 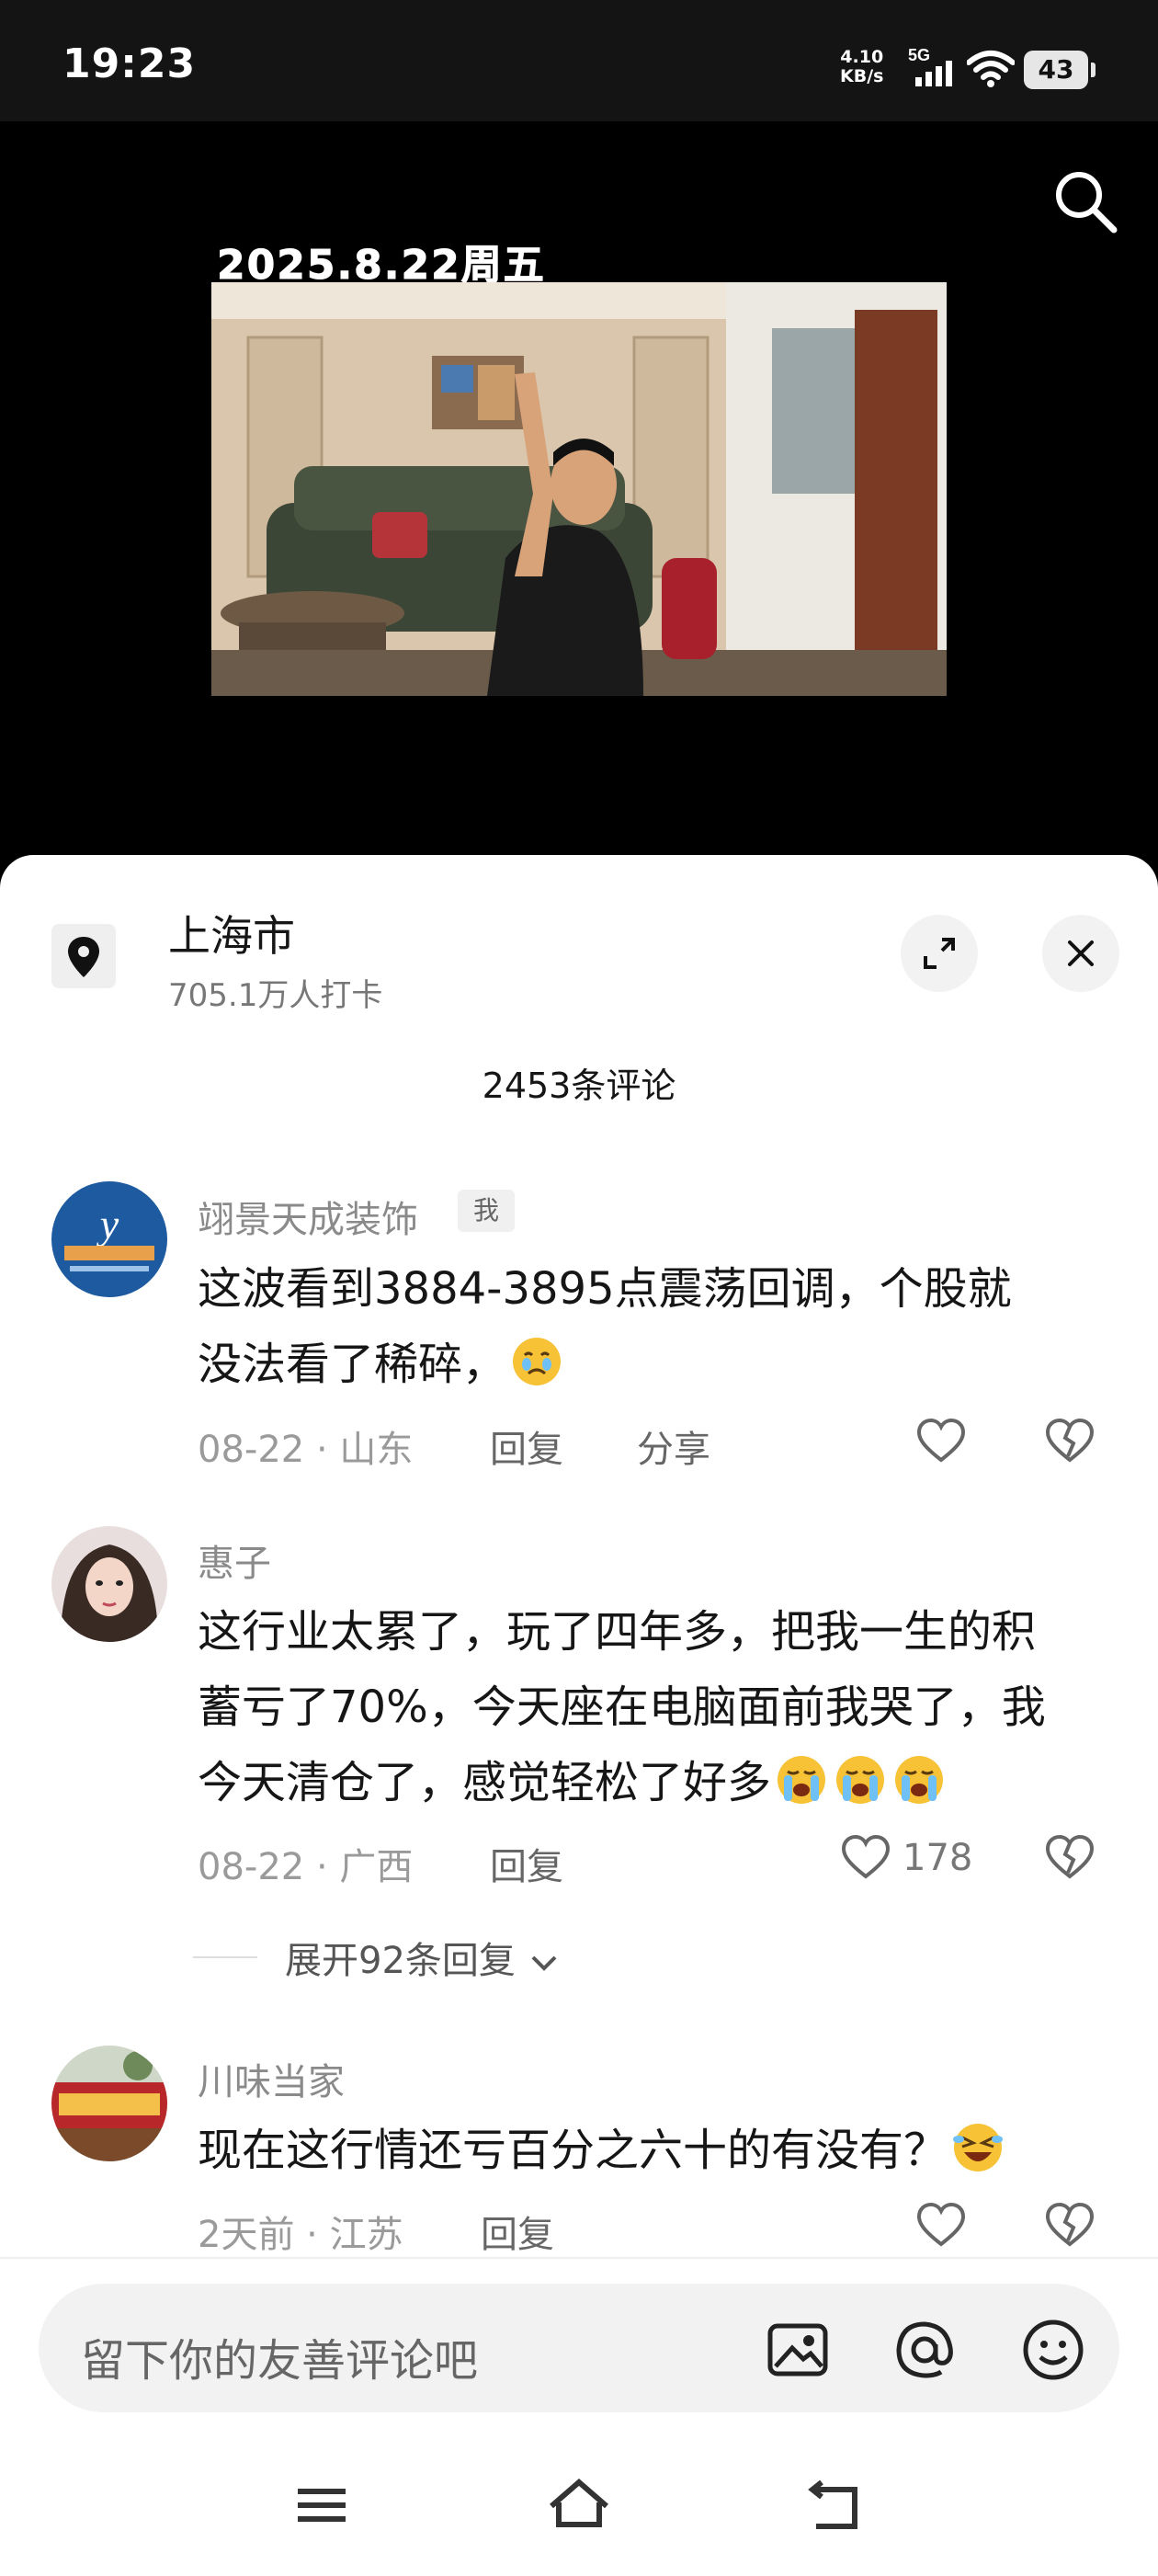 I want to click on comment-username: 惠子, so click(x=234, y=1560).